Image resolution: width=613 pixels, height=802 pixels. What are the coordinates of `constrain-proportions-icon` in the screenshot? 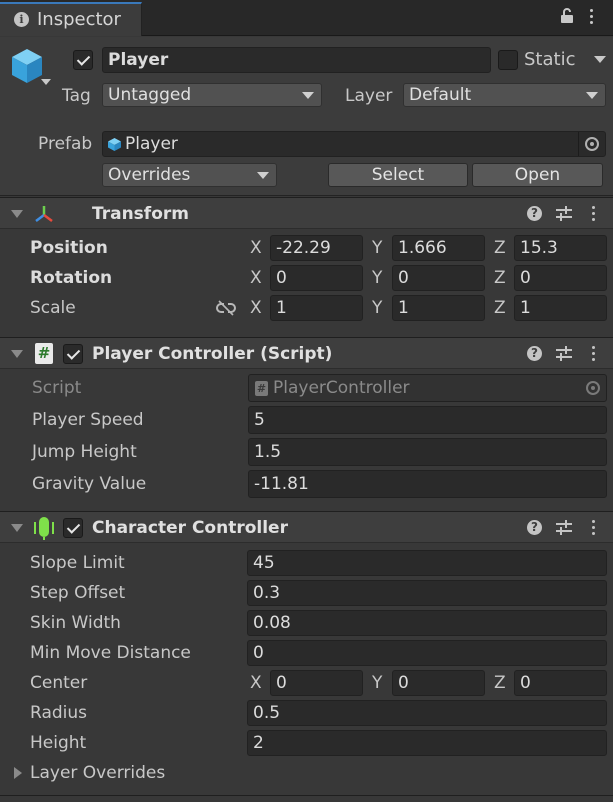 It's located at (226, 308).